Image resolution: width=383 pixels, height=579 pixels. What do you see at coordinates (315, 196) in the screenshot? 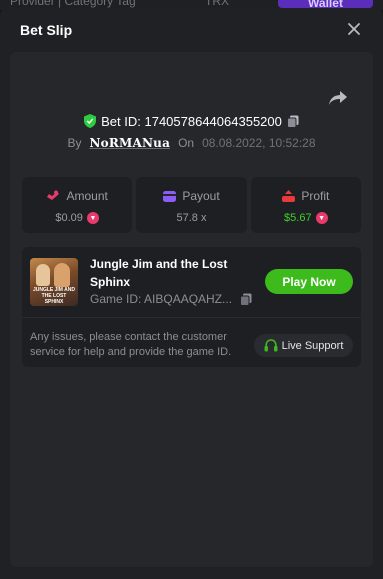
I see `stat-profit-label: Profit` at bounding box center [315, 196].